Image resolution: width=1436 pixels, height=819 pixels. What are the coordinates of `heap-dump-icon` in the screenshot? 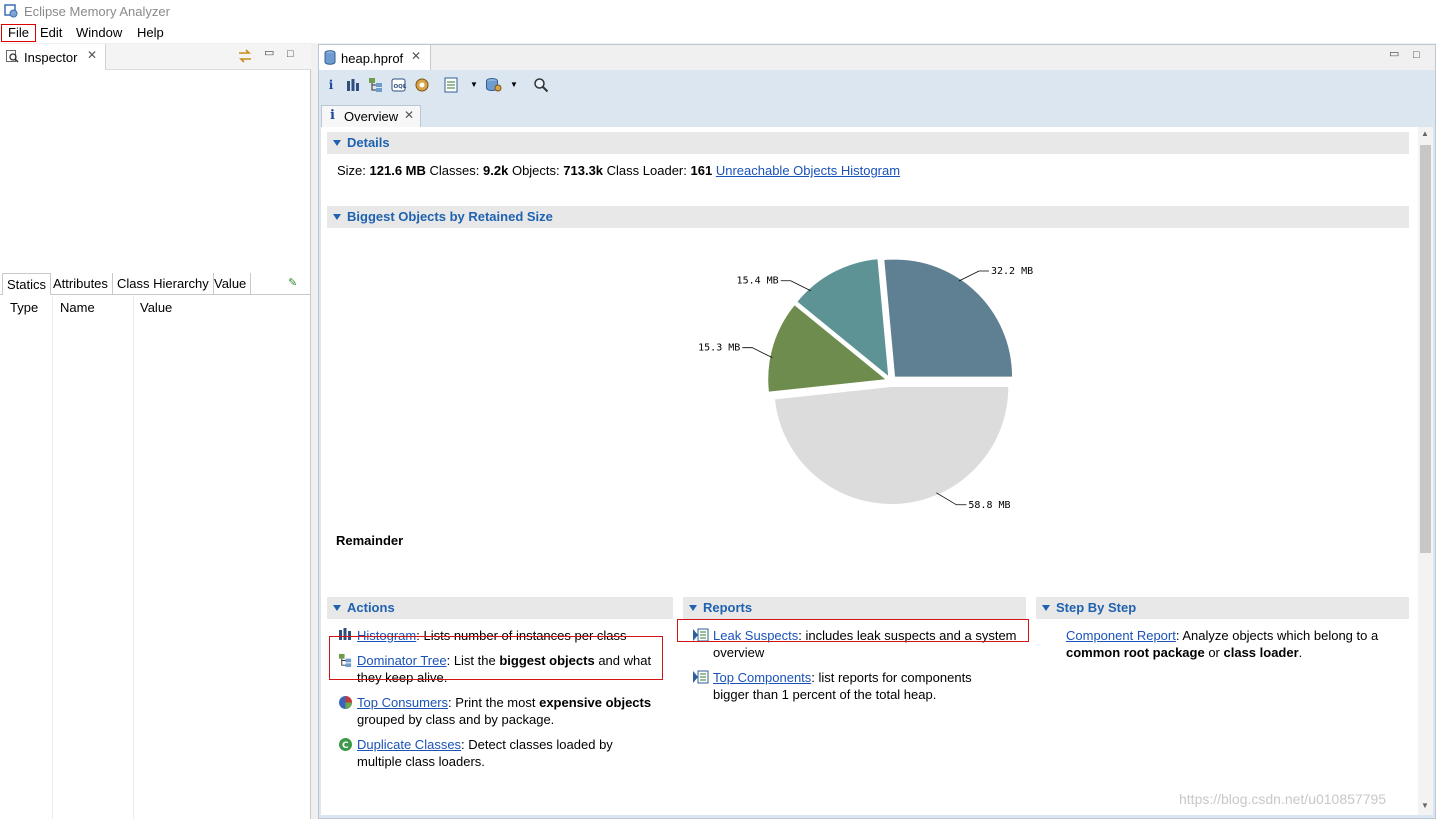 It's located at (330, 57).